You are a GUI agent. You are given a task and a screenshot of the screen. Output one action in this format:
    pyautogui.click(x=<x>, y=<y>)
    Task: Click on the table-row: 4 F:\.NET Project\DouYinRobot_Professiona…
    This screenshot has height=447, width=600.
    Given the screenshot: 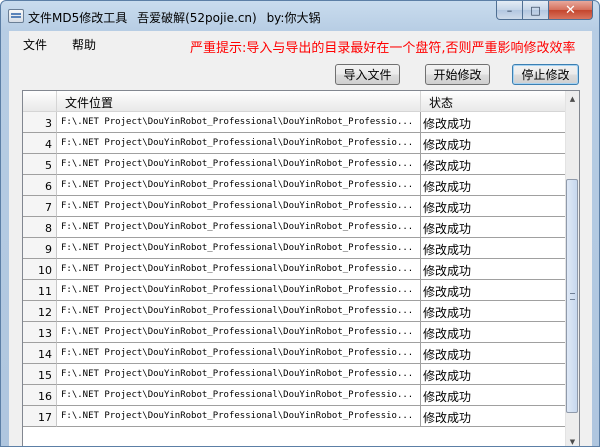 What is the action you would take?
    pyautogui.click(x=295, y=143)
    